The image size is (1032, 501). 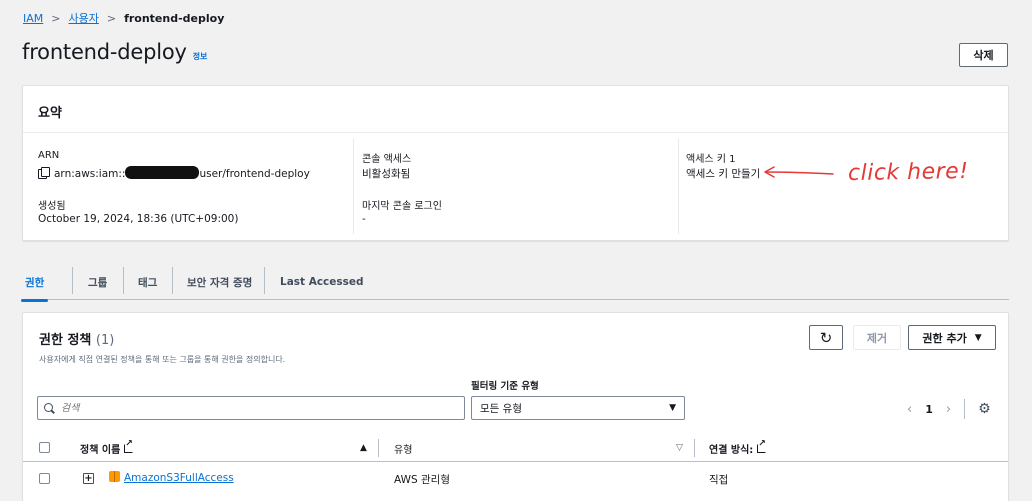 What do you see at coordinates (515, 448) in the screenshot?
I see `table-header: 정책 이름 ▲ 유형 ▽ 연결 방식:` at bounding box center [515, 448].